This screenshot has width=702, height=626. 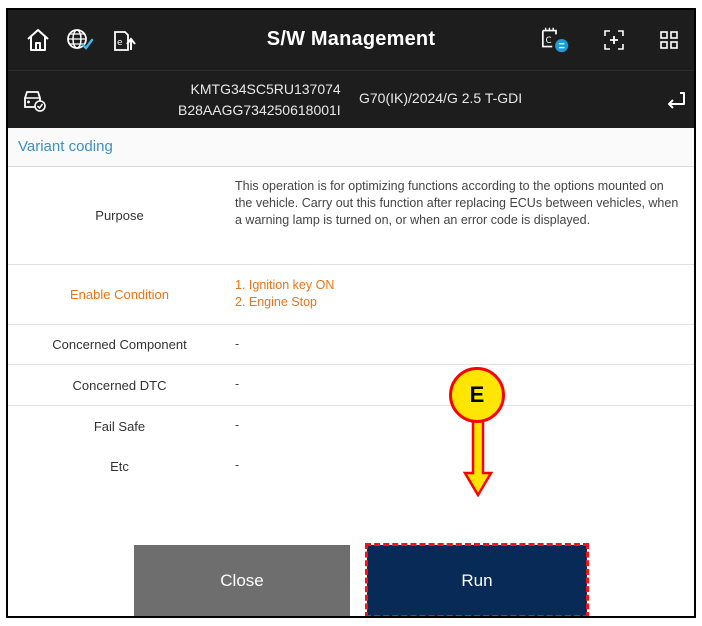 What do you see at coordinates (285, 285) in the screenshot?
I see `condition-line: 1. Ignition key ON` at bounding box center [285, 285].